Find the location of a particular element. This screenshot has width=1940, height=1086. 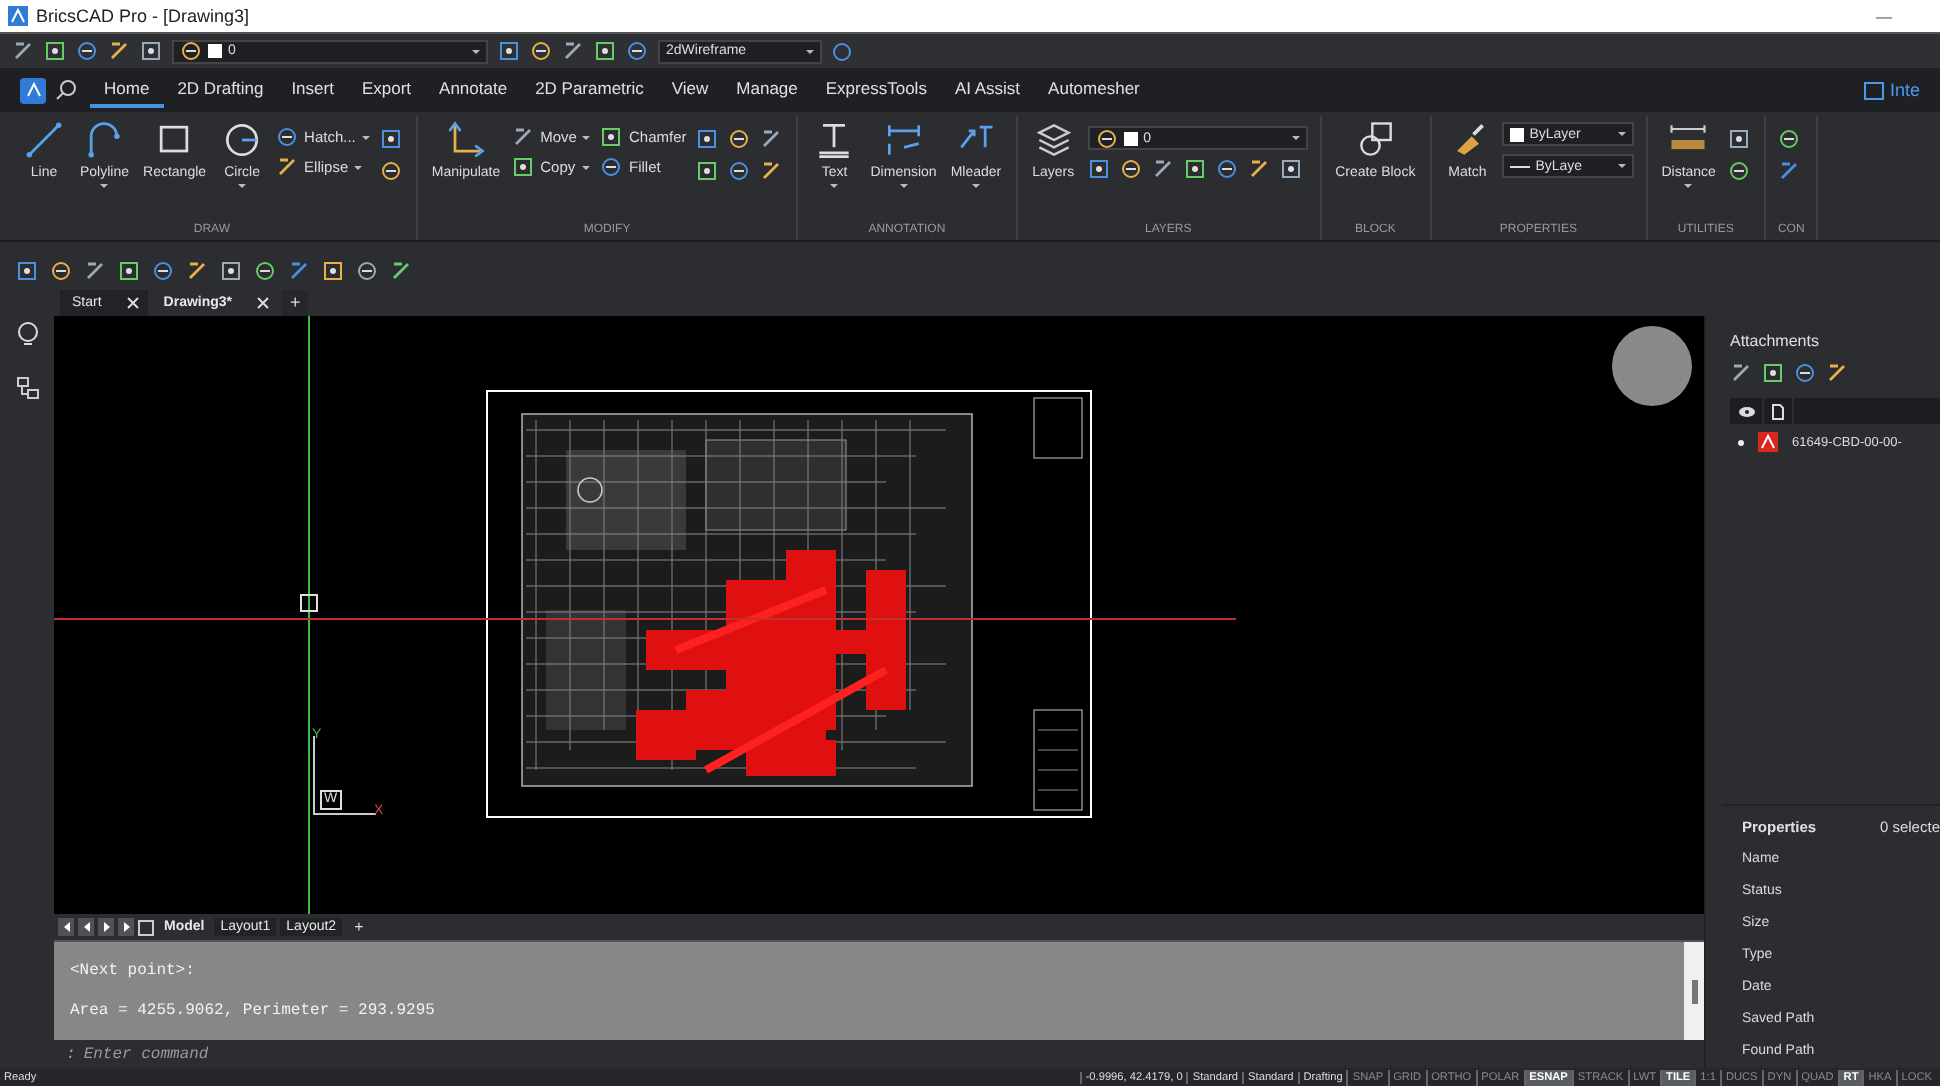

ribbon-tab: View is located at coordinates (690, 90).